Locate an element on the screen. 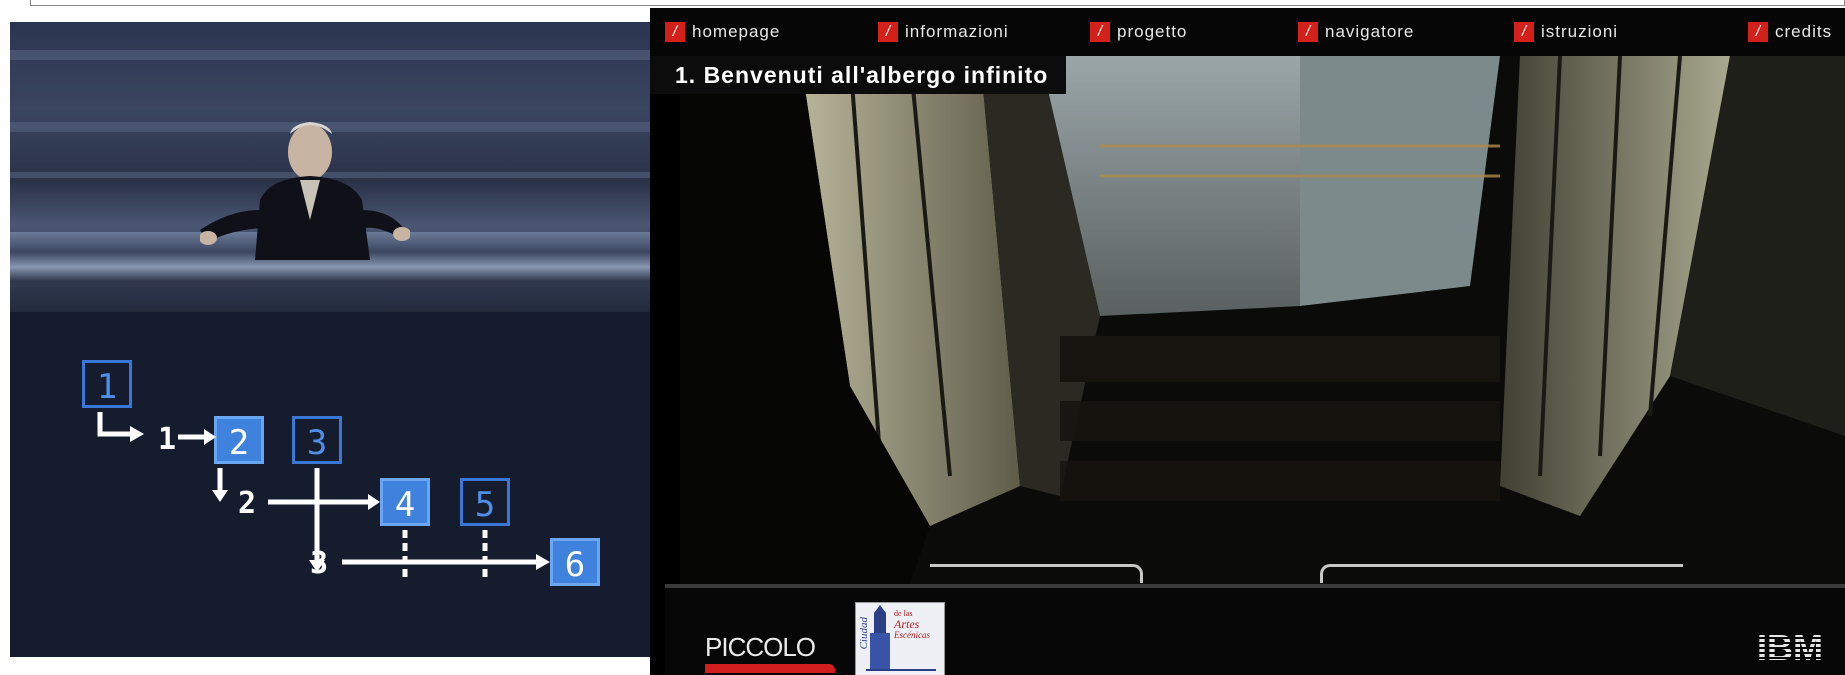 This screenshot has height=675, width=1845. ibm-logo: IBM is located at coordinates (1790, 647).